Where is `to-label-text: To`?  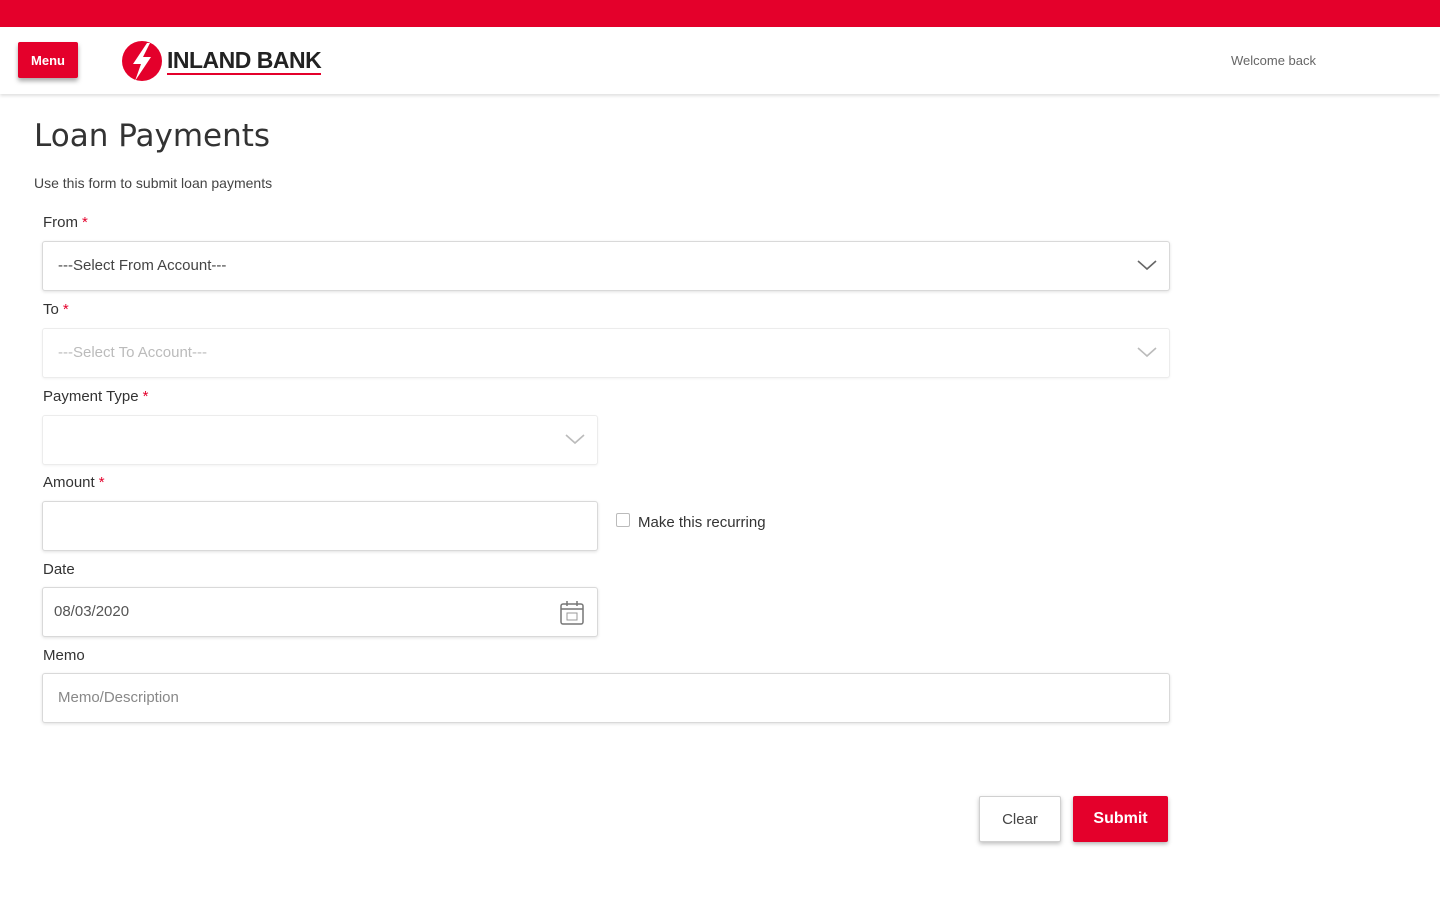
to-label-text: To is located at coordinates (51, 309).